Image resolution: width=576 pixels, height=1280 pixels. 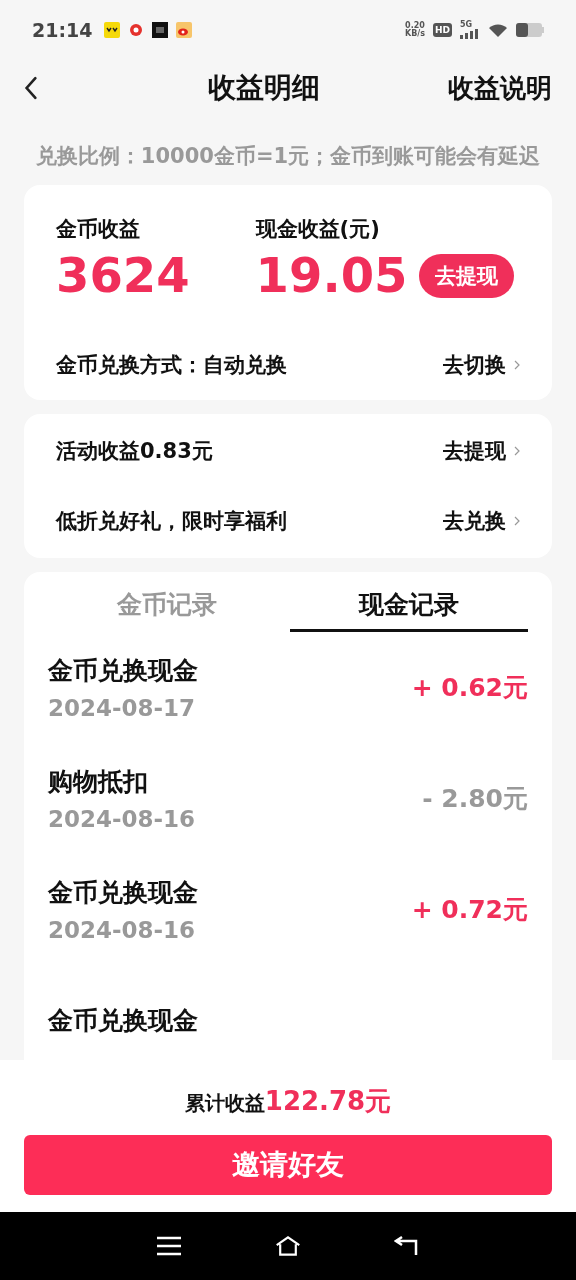 I want to click on record-amount: + 0.62元, so click(x=469, y=688).